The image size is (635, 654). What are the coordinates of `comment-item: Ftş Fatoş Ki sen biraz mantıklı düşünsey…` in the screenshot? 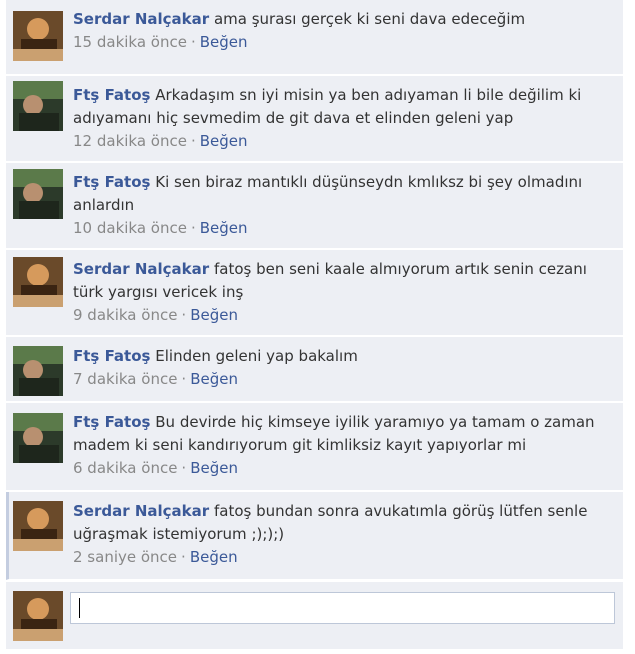 It's located at (314, 206).